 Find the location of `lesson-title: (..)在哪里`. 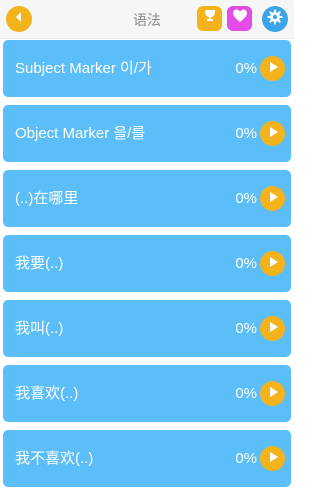

lesson-title: (..)在哪里 is located at coordinates (47, 198).